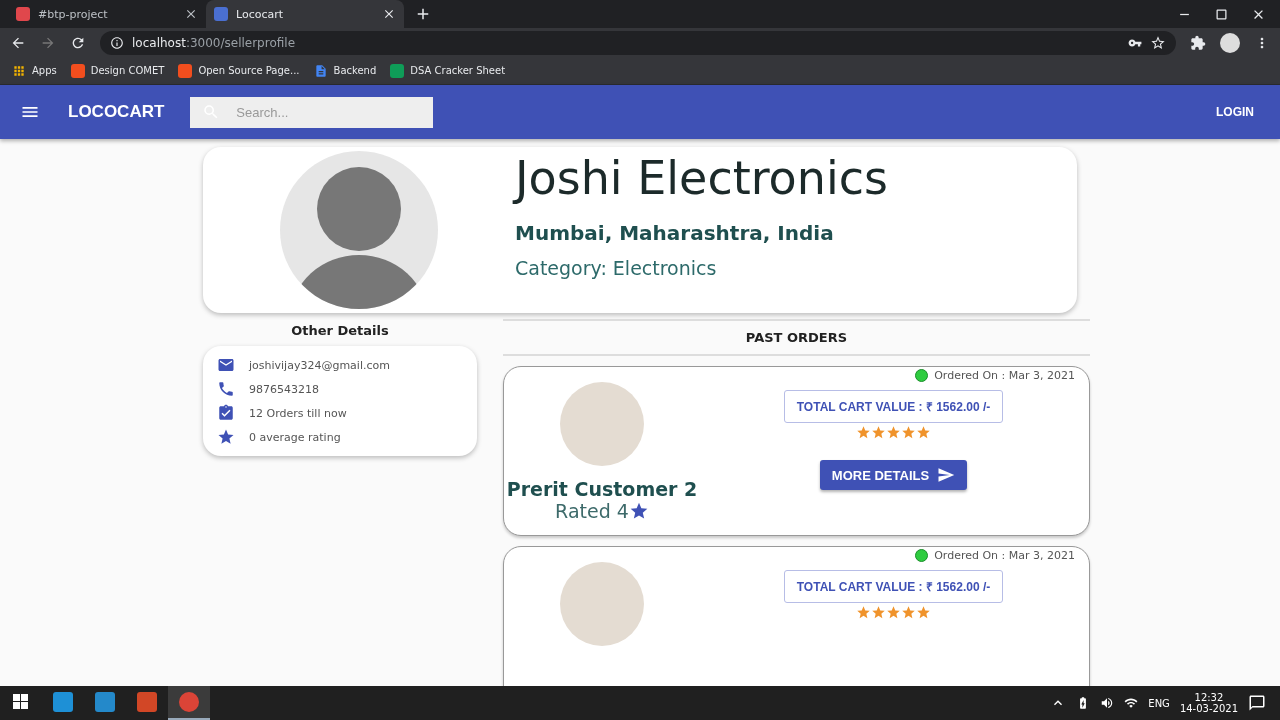 Image resolution: width=1280 pixels, height=720 pixels. Describe the element at coordinates (1208, 703) in the screenshot. I see `clock: 12:32 14-03-2021` at that location.